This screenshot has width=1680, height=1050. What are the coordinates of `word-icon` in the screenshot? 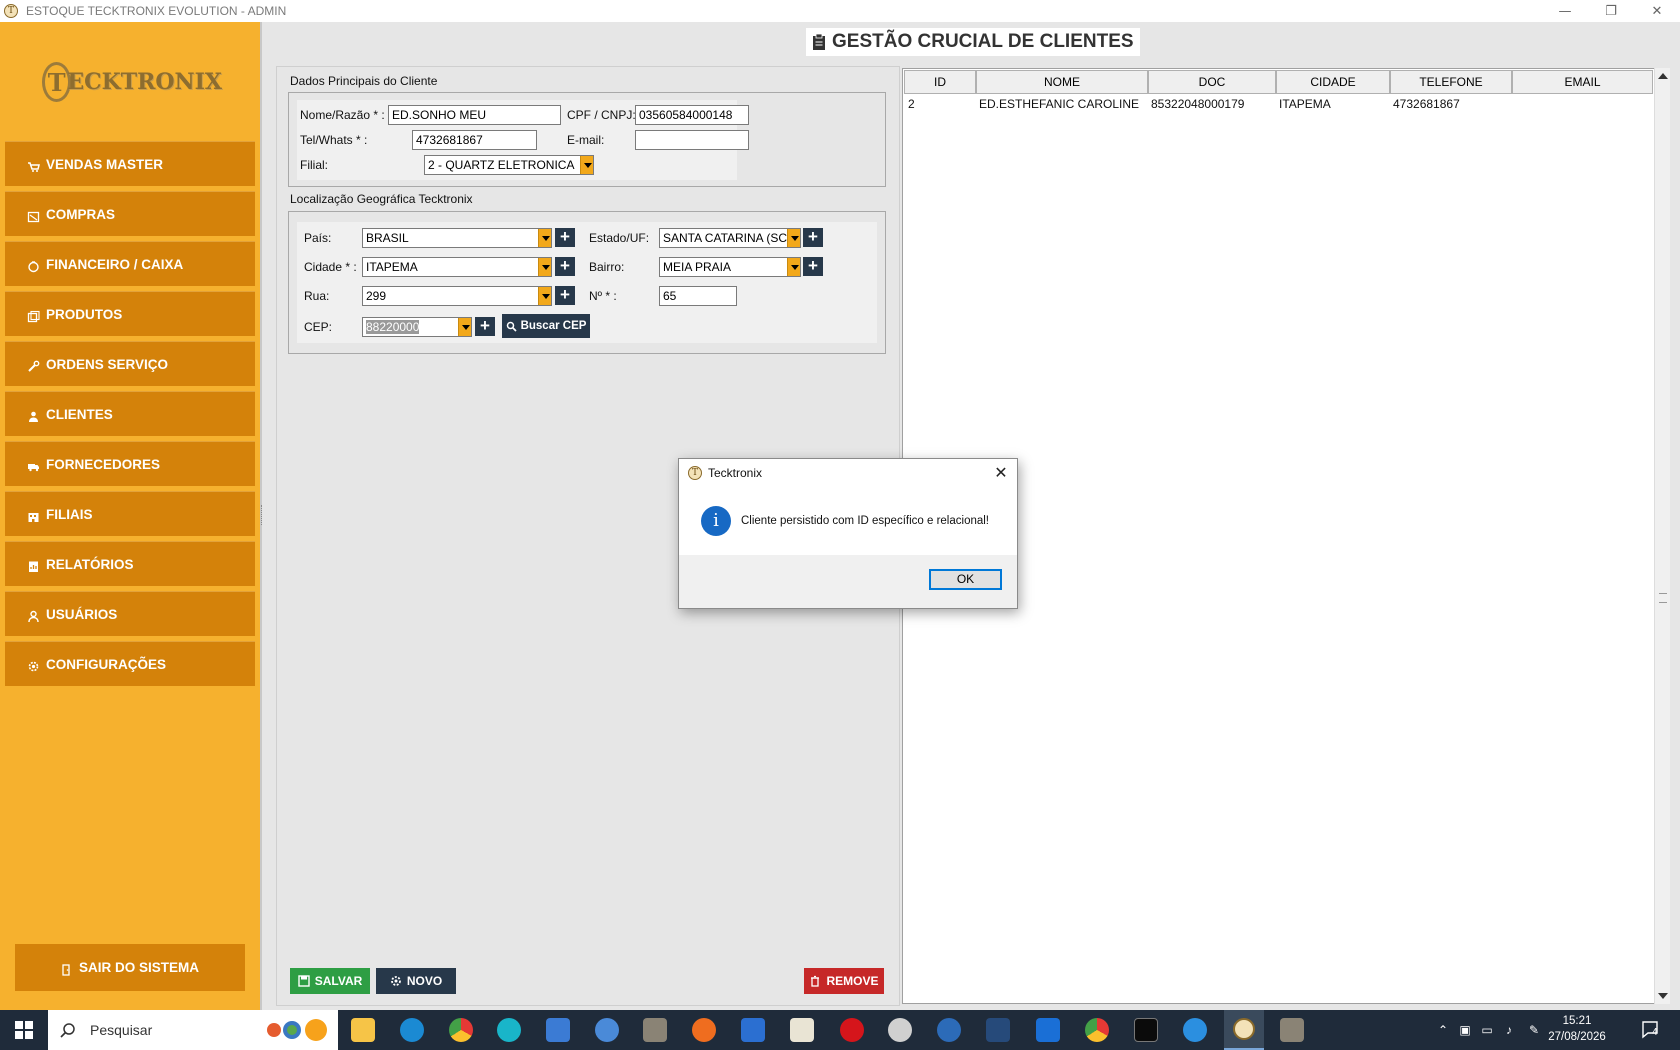 It's located at (753, 1030).